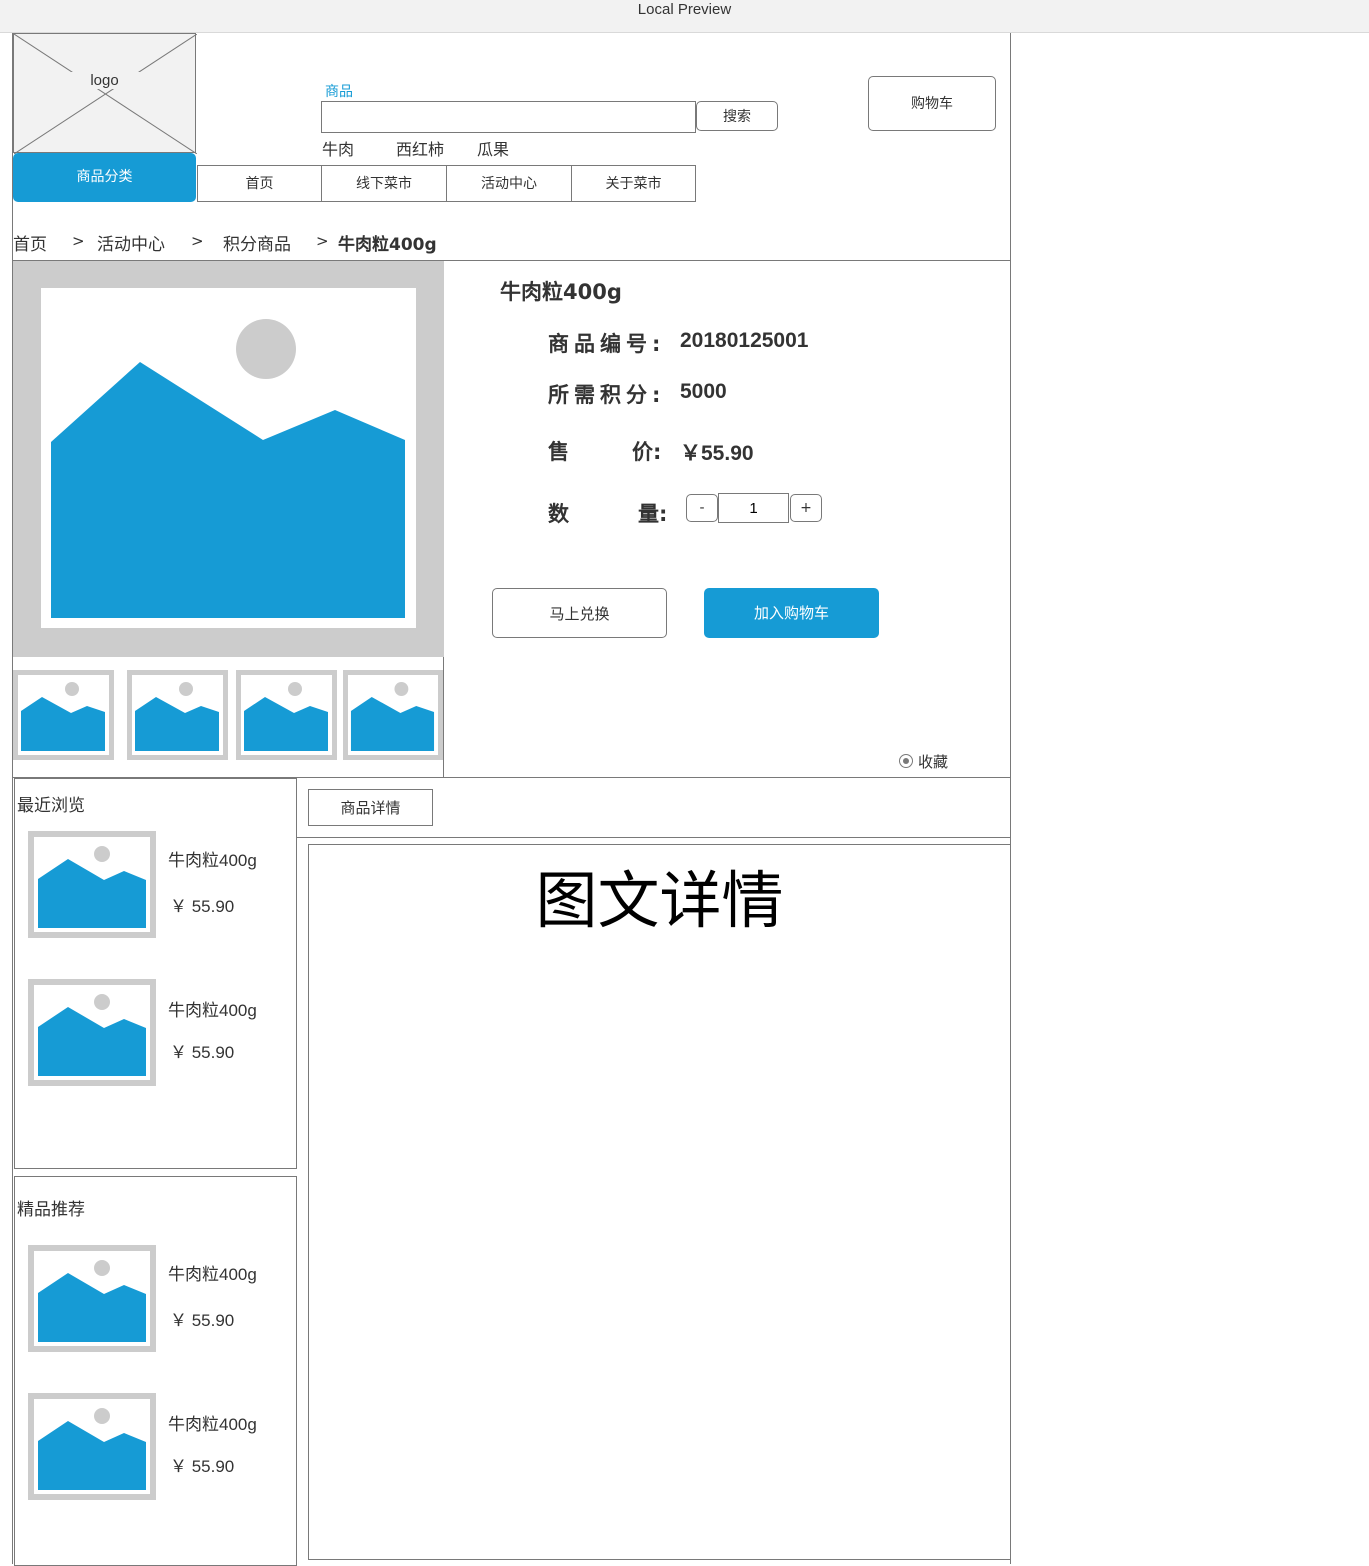 The width and height of the screenshot is (1369, 1566). Describe the element at coordinates (932, 103) in the screenshot. I see `cart-button: 购物车` at that location.